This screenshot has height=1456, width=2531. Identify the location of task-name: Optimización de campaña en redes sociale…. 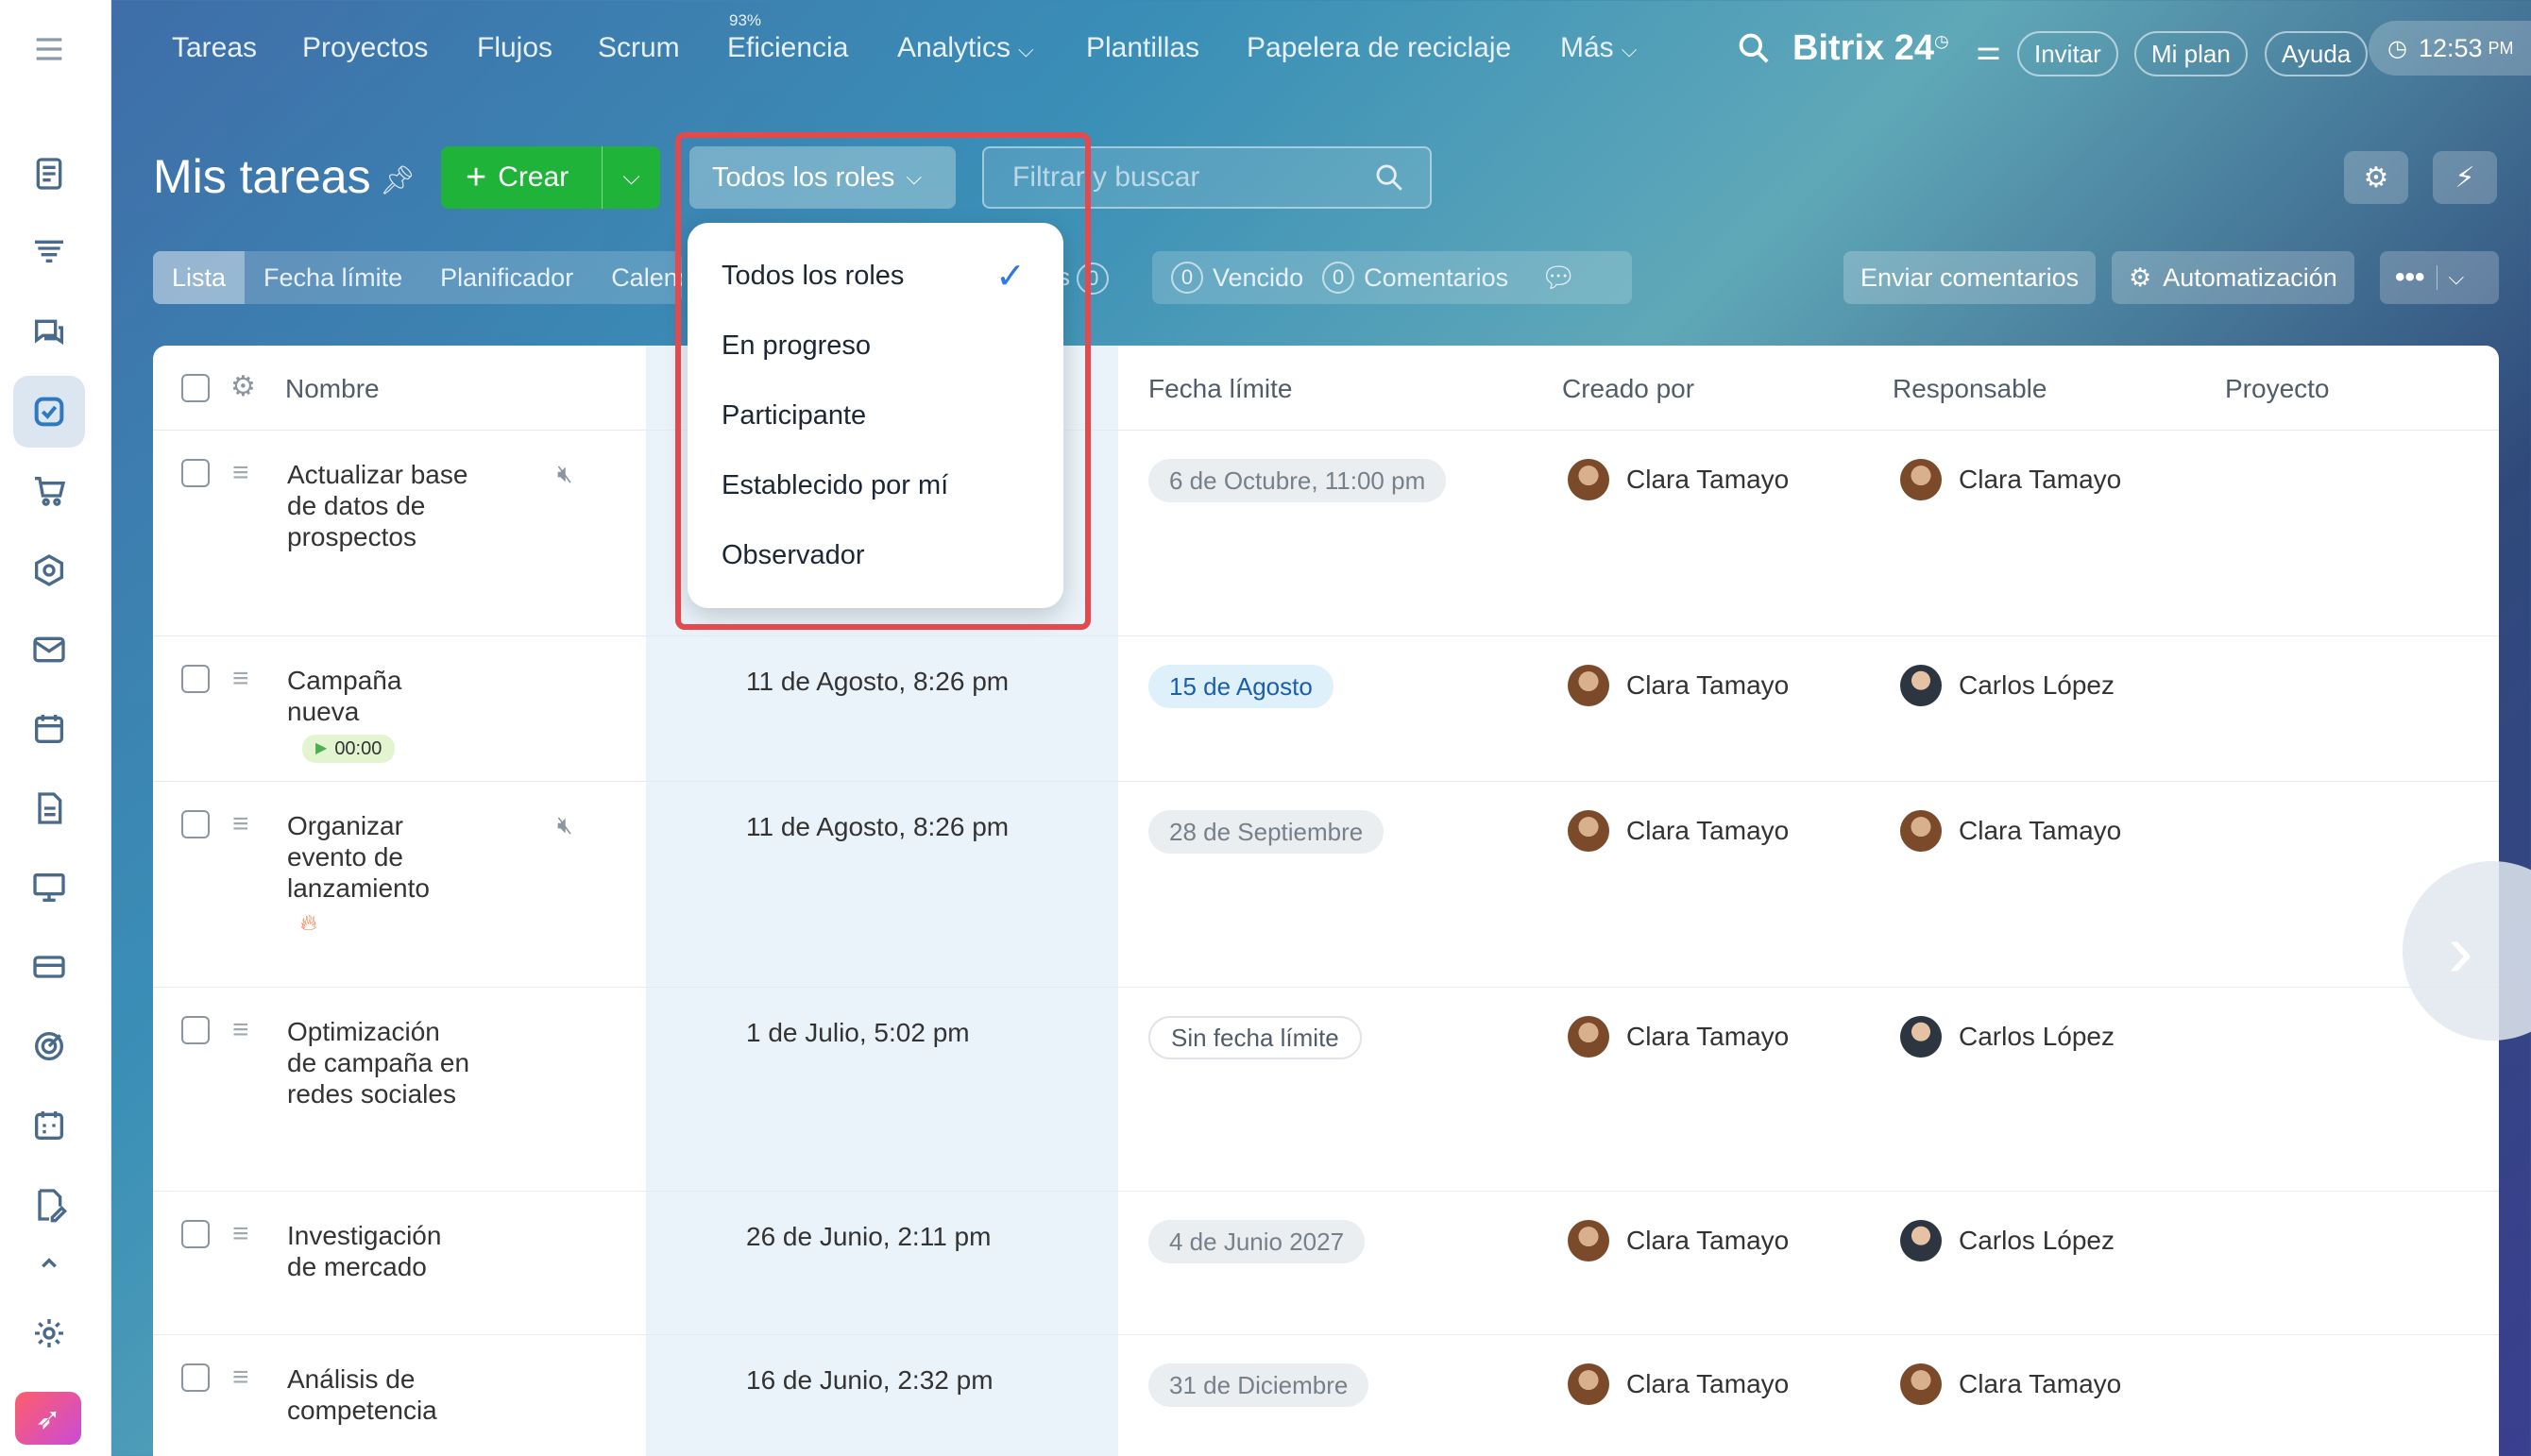
(381, 1062).